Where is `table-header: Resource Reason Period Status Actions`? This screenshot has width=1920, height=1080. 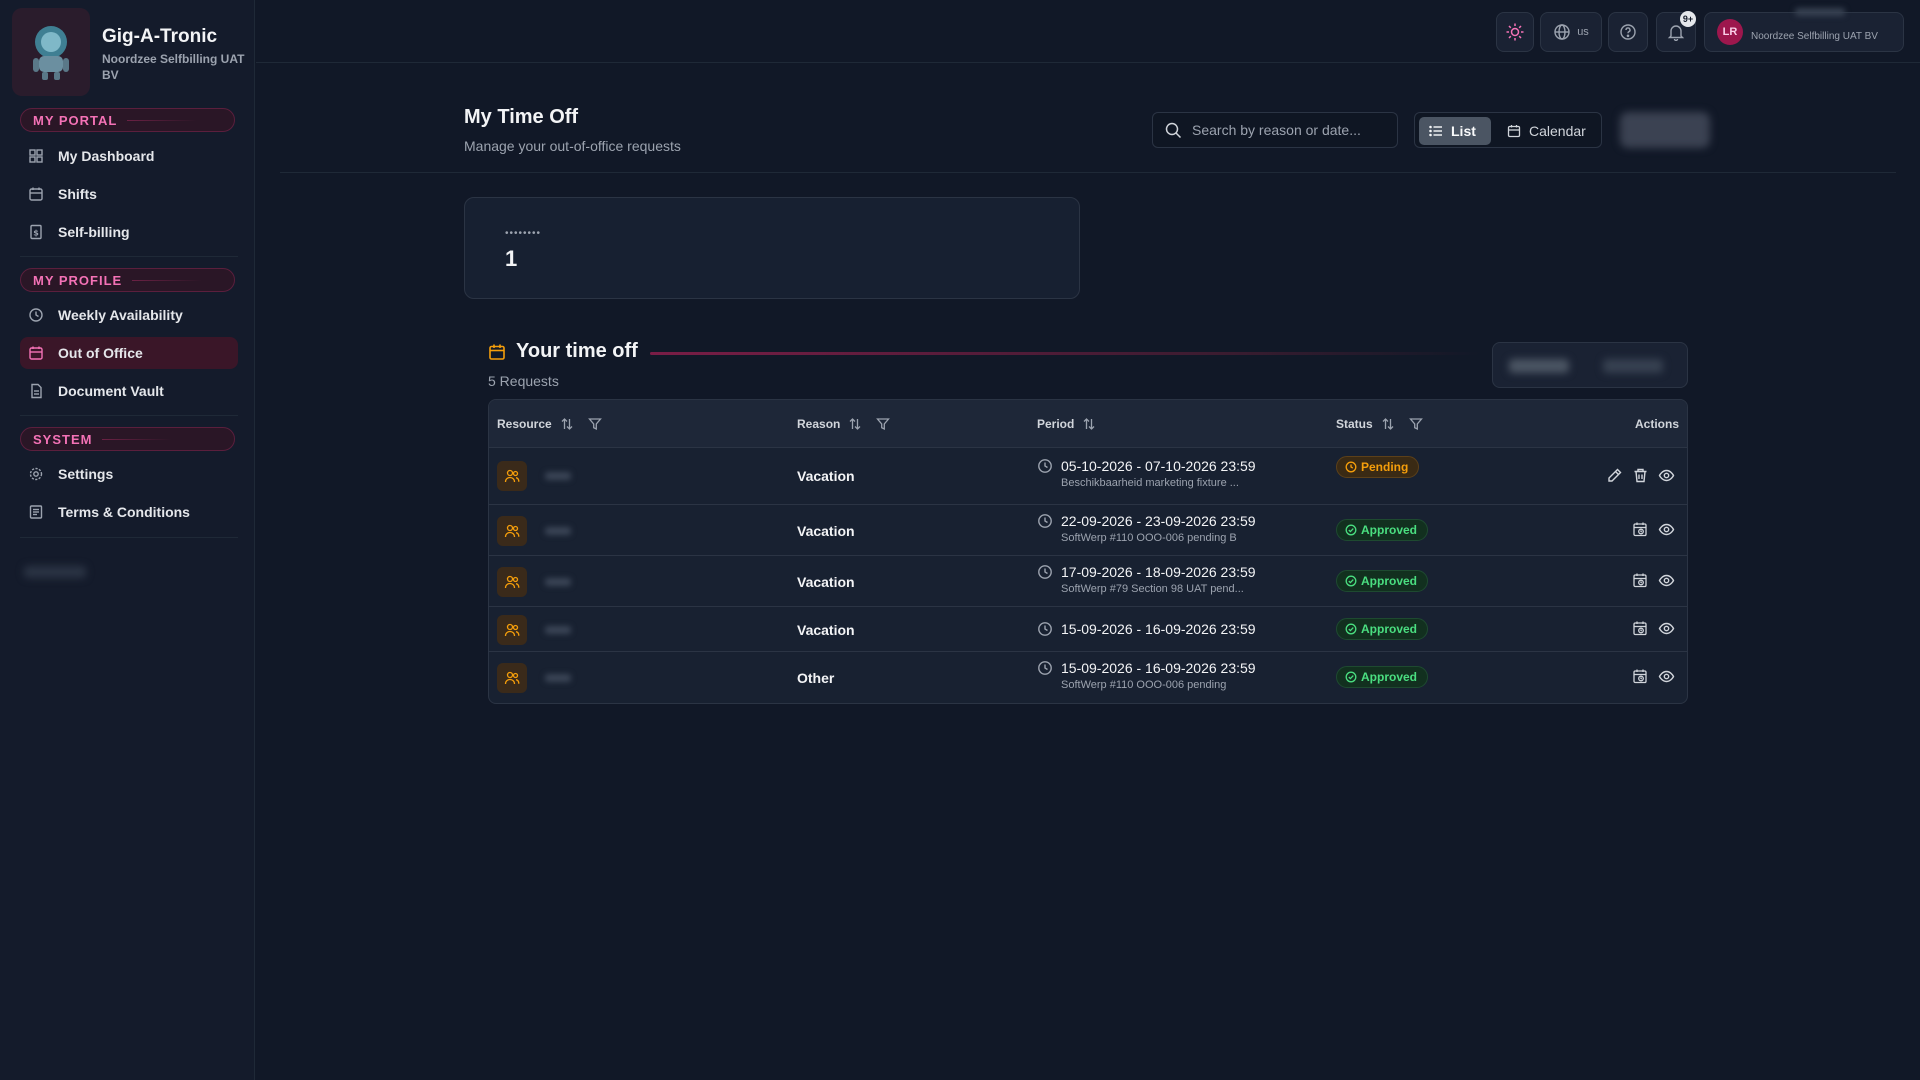 table-header: Resource Reason Period Status Actions is located at coordinates (1088, 424).